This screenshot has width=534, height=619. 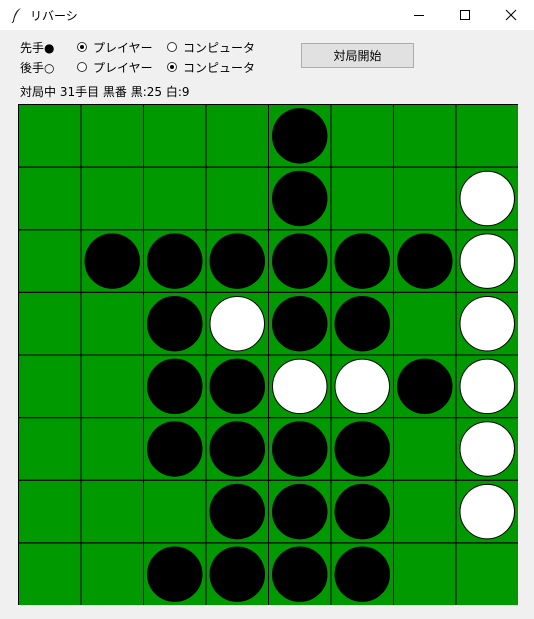 What do you see at coordinates (105, 92) in the screenshot?
I see `game-status: 対局中 31手目 黒番 黒:25 白:9` at bounding box center [105, 92].